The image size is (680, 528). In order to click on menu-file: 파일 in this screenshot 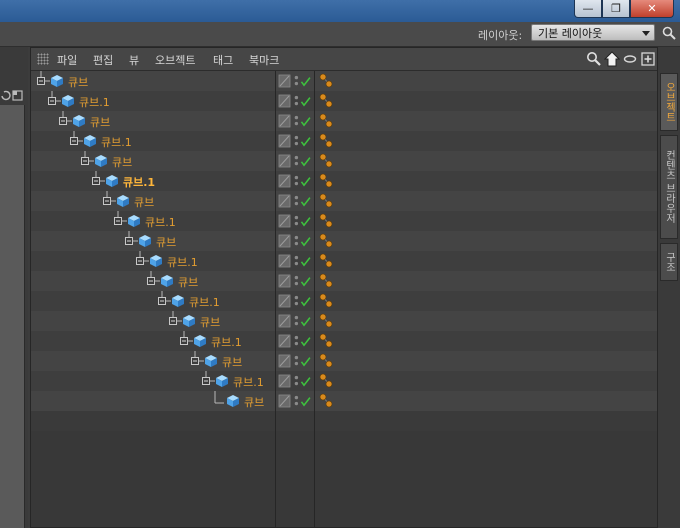, I will do `click(67, 60)`.